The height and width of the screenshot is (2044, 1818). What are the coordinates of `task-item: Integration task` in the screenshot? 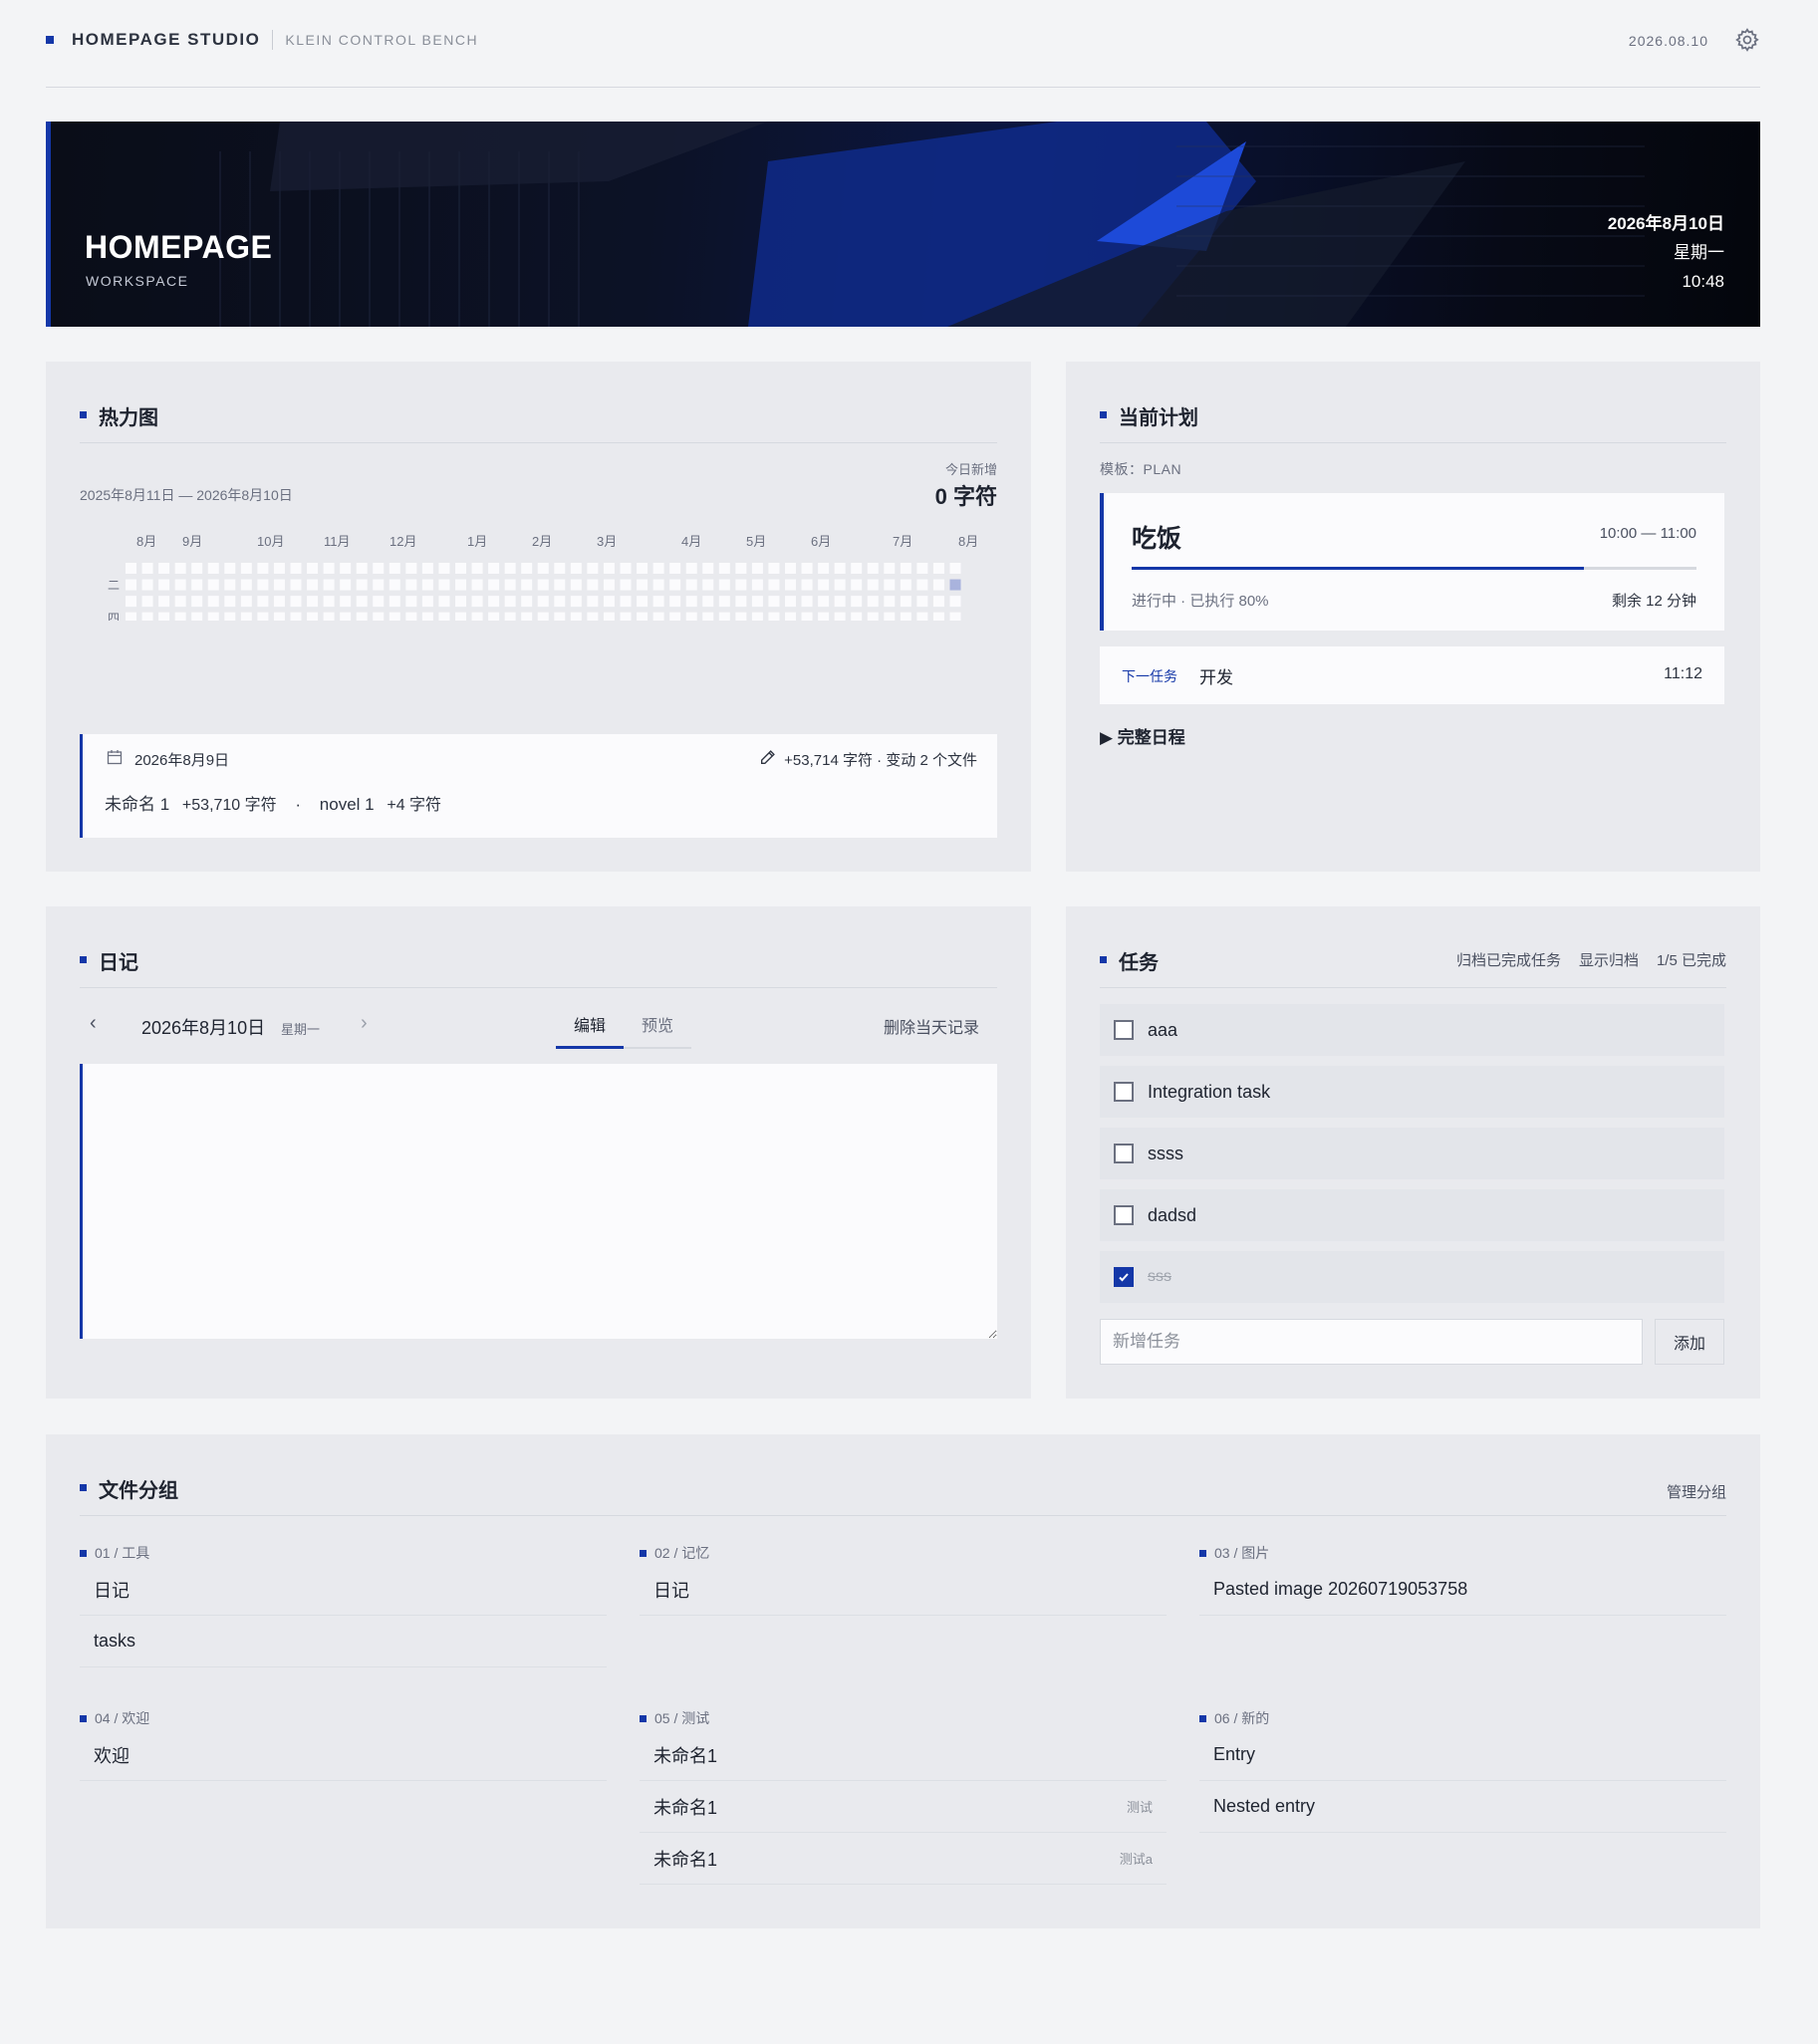 It's located at (1412, 1092).